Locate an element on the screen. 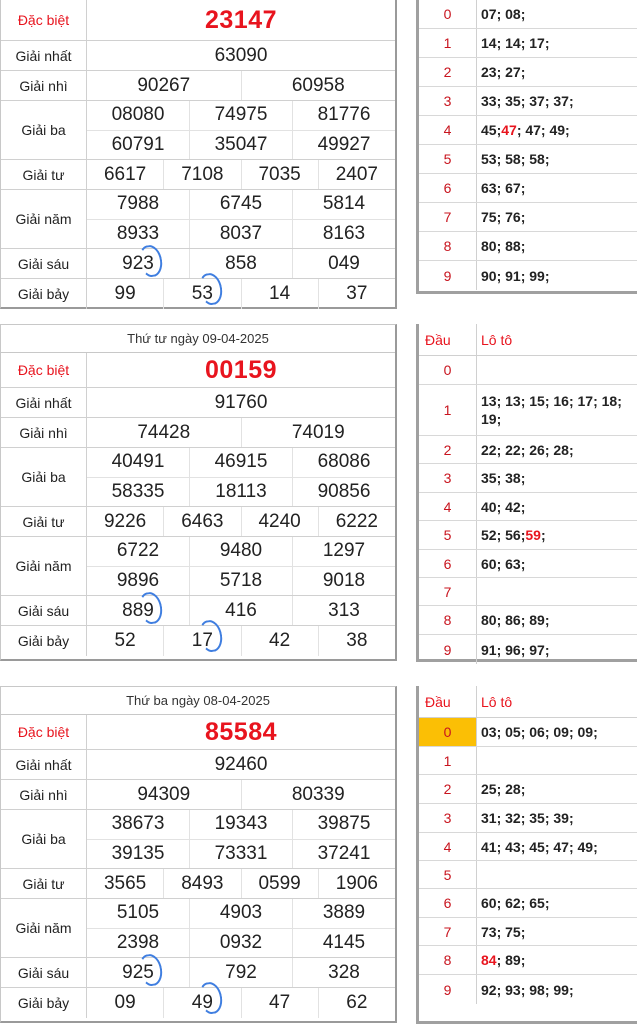 The width and height of the screenshot is (637, 1024). row-special: Đặc biệt 23147 is located at coordinates (198, 20).